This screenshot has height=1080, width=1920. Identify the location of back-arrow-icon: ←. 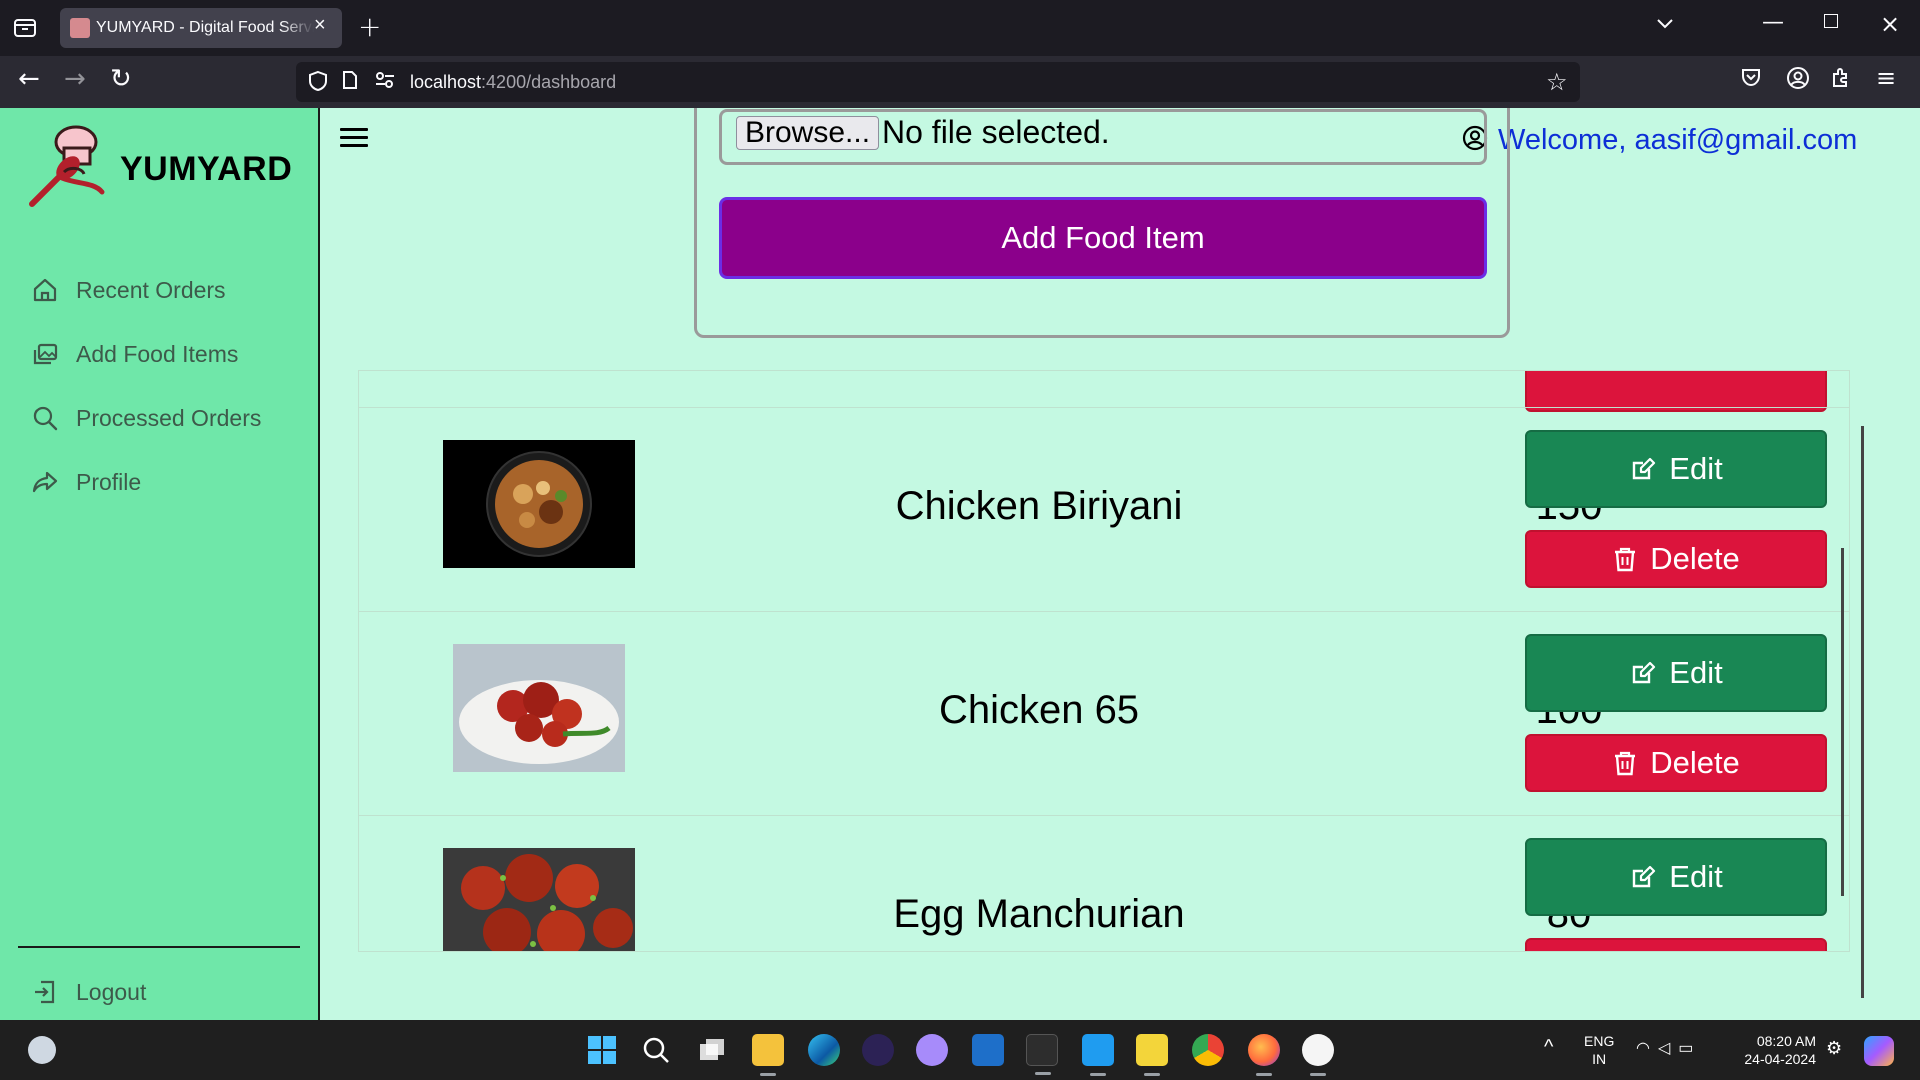
(29, 79).